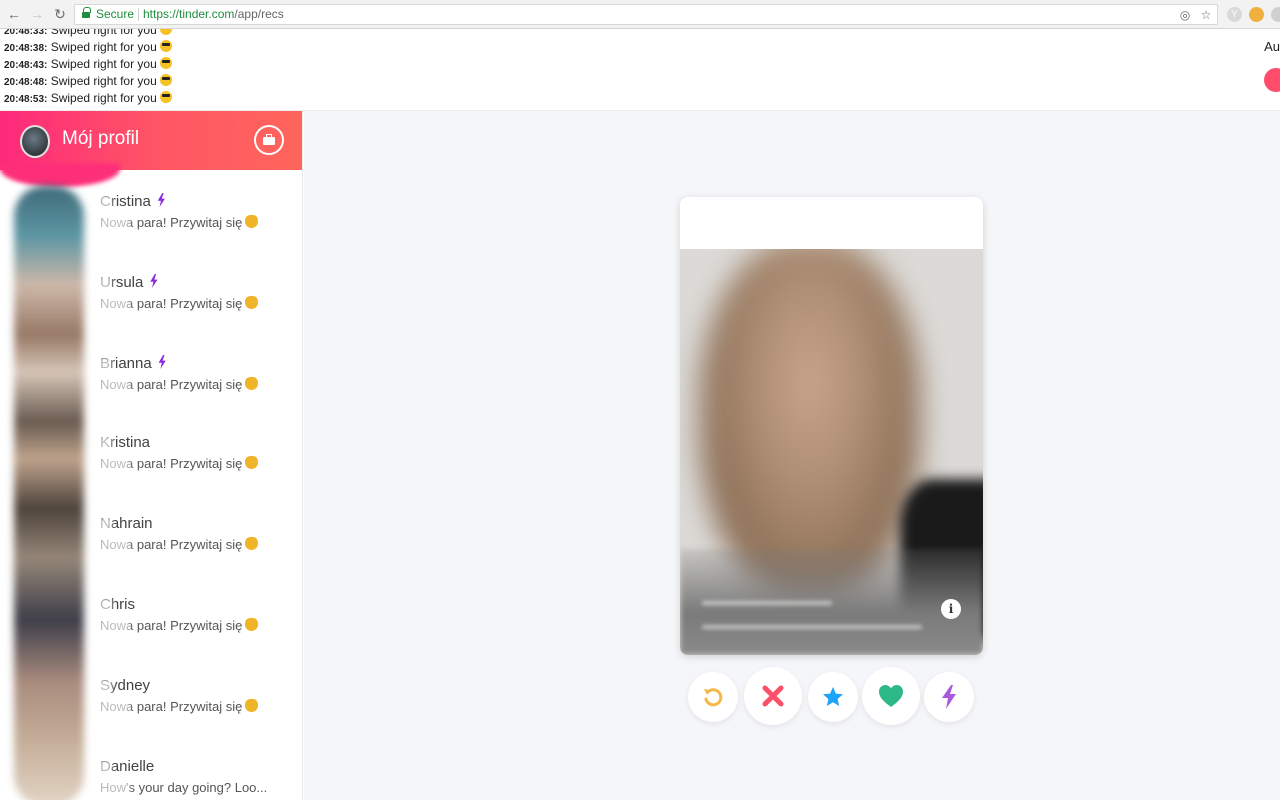  Describe the element at coordinates (1234, 14) in the screenshot. I see `extension-y-icon: Y` at that location.